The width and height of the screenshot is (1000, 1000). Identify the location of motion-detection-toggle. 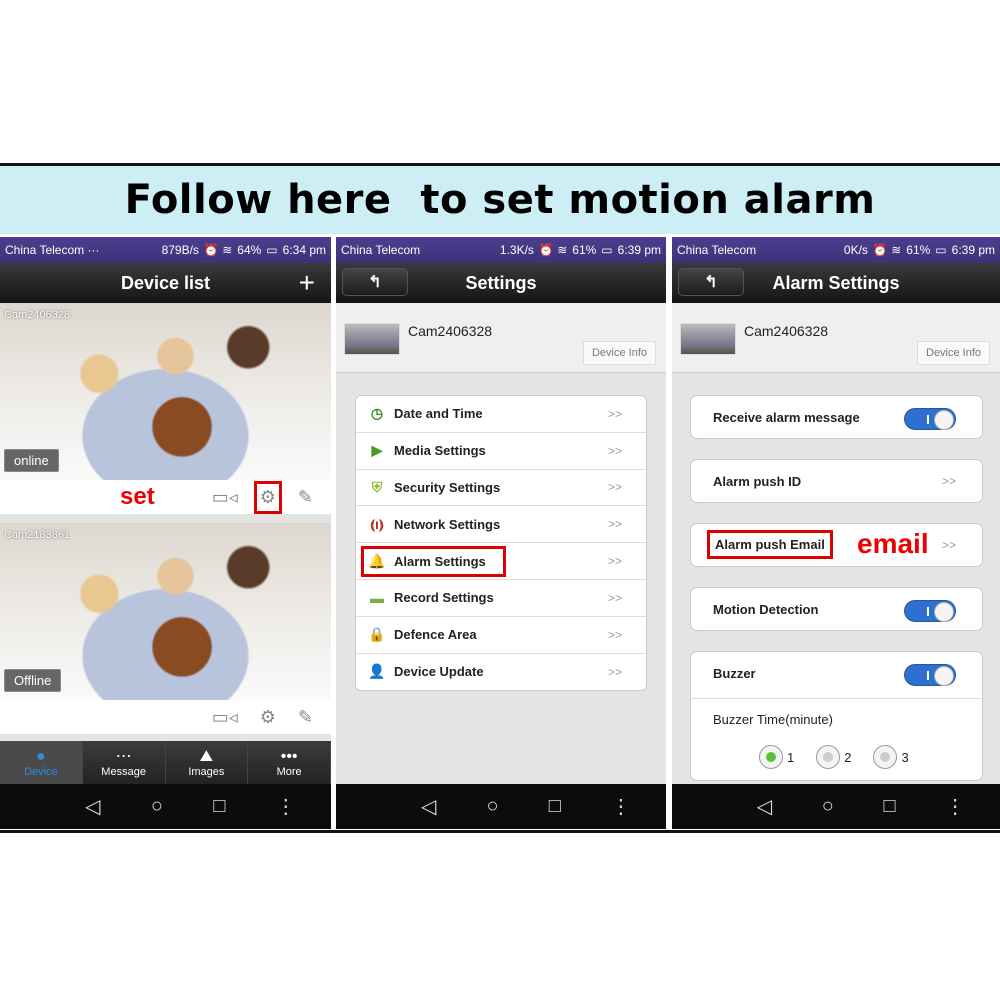
(930, 611).